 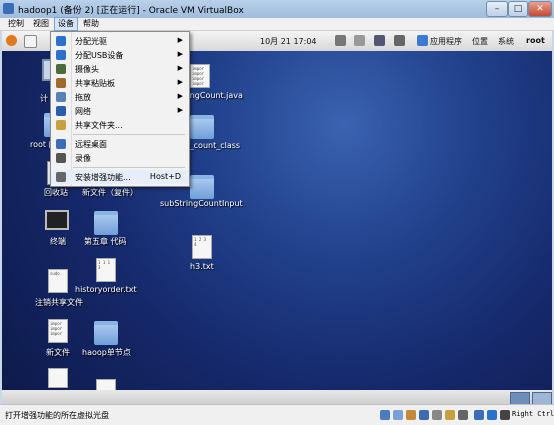 What do you see at coordinates (120, 41) in the screenshot?
I see `menu-item-optical-drives: 分配光驱 ▶` at bounding box center [120, 41].